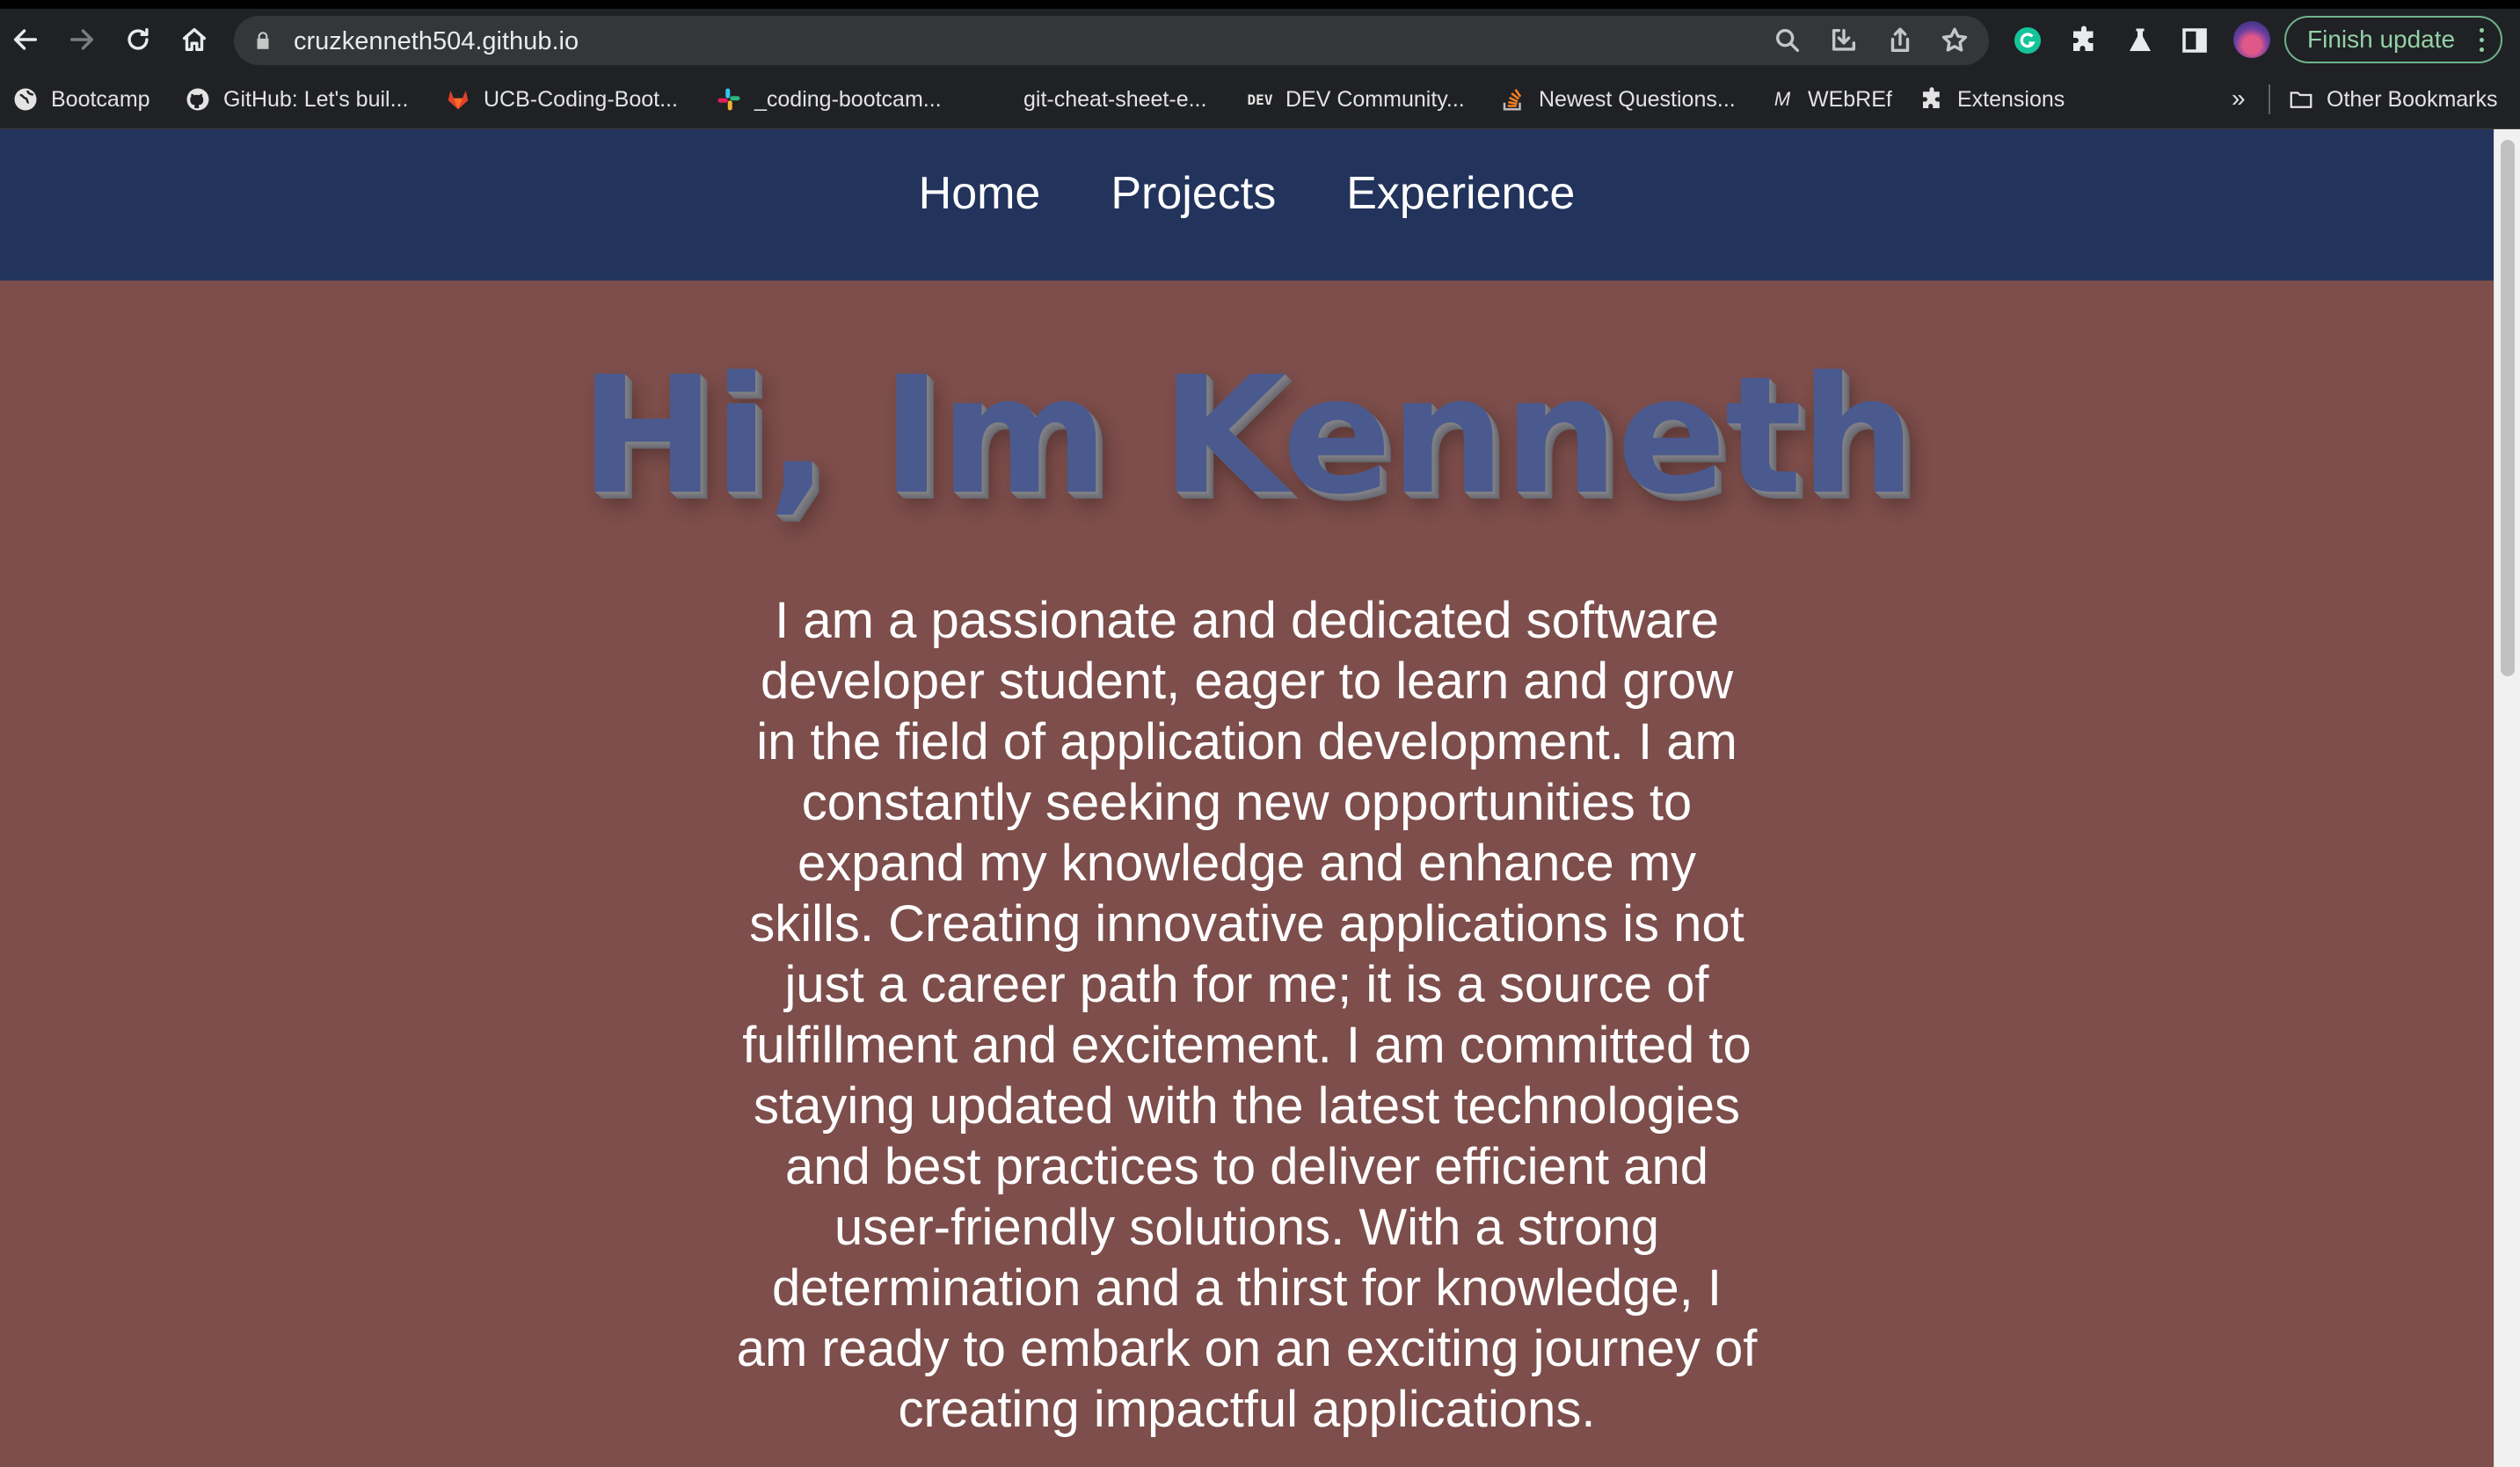 The image size is (2520, 1467). I want to click on other-bookmarks: Other Bookmarks, so click(2393, 99).